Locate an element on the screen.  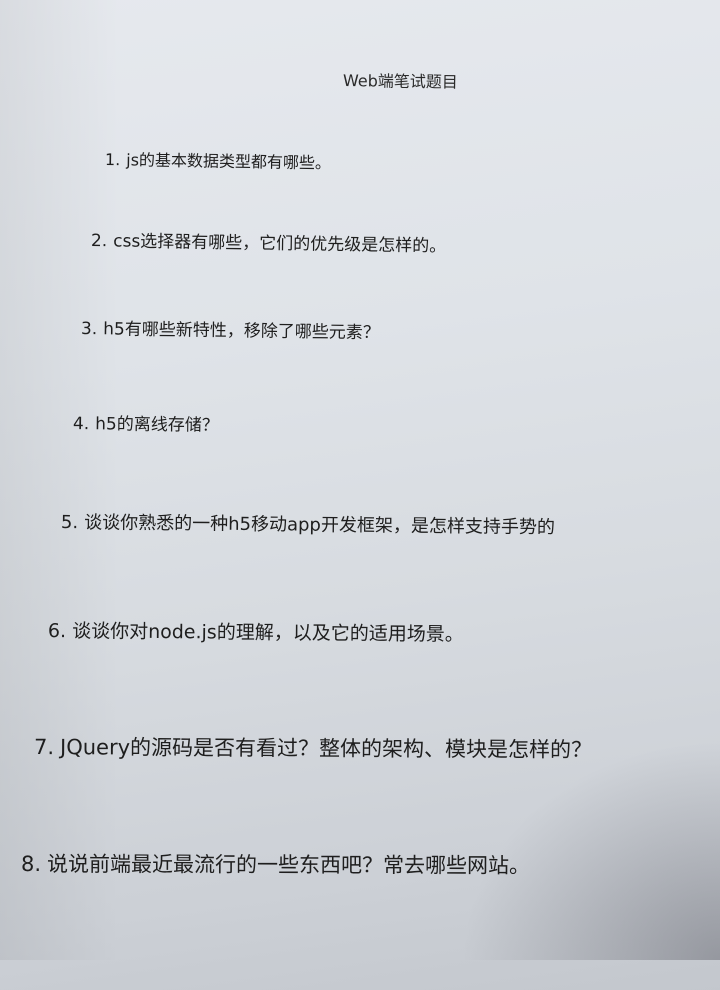
document-title: Web端笔试题目 is located at coordinates (400, 81).